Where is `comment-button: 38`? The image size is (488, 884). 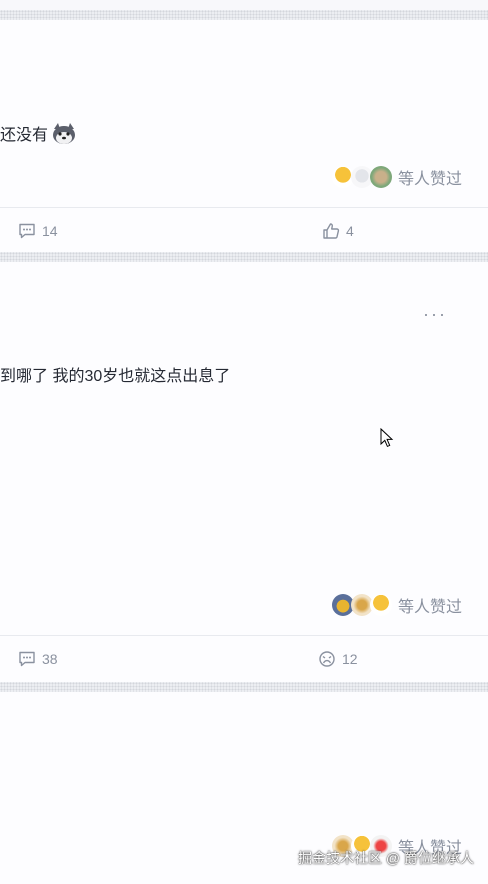 comment-button: 38 is located at coordinates (38, 659).